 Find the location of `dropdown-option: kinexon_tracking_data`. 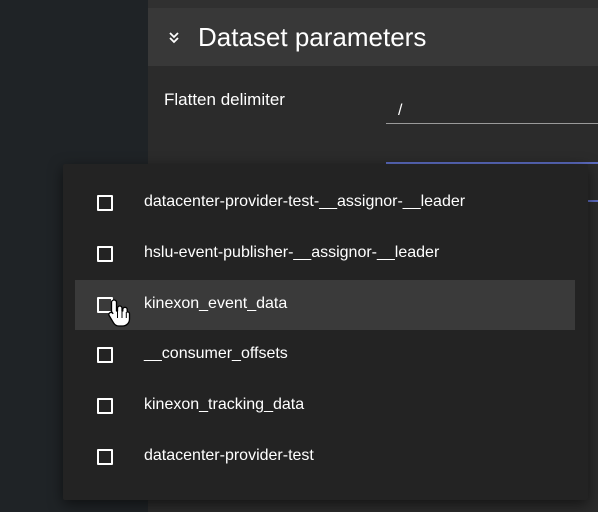

dropdown-option: kinexon_tracking_data is located at coordinates (325, 406).